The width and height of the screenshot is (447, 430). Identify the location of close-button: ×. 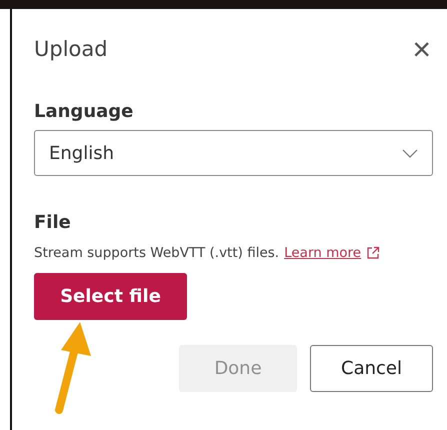
(421, 49).